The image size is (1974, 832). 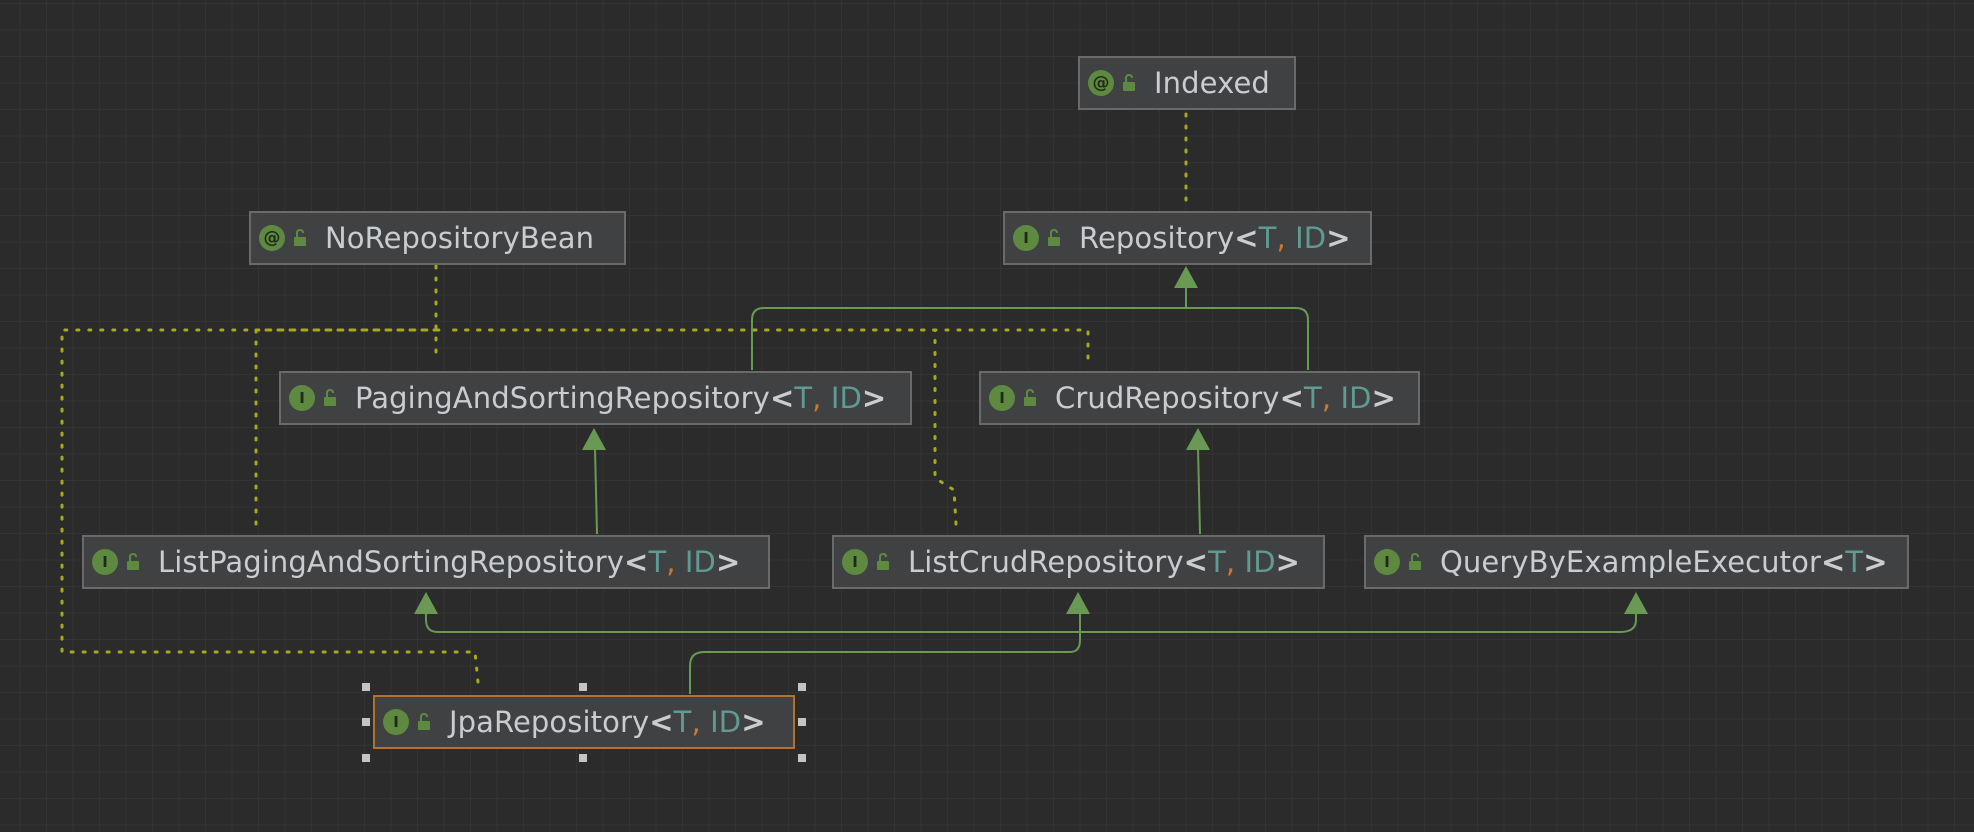 I want to click on selection-handle-s, so click(x=583, y=758).